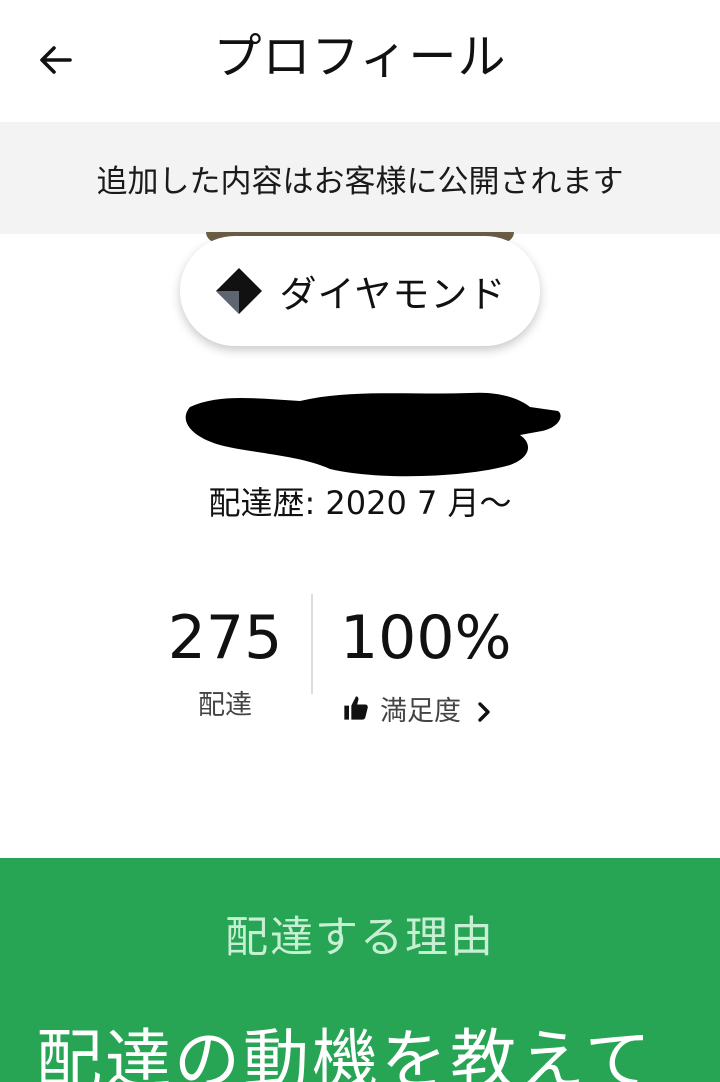 This screenshot has height=1082, width=720. I want to click on deliveries-count: 275, so click(225, 638).